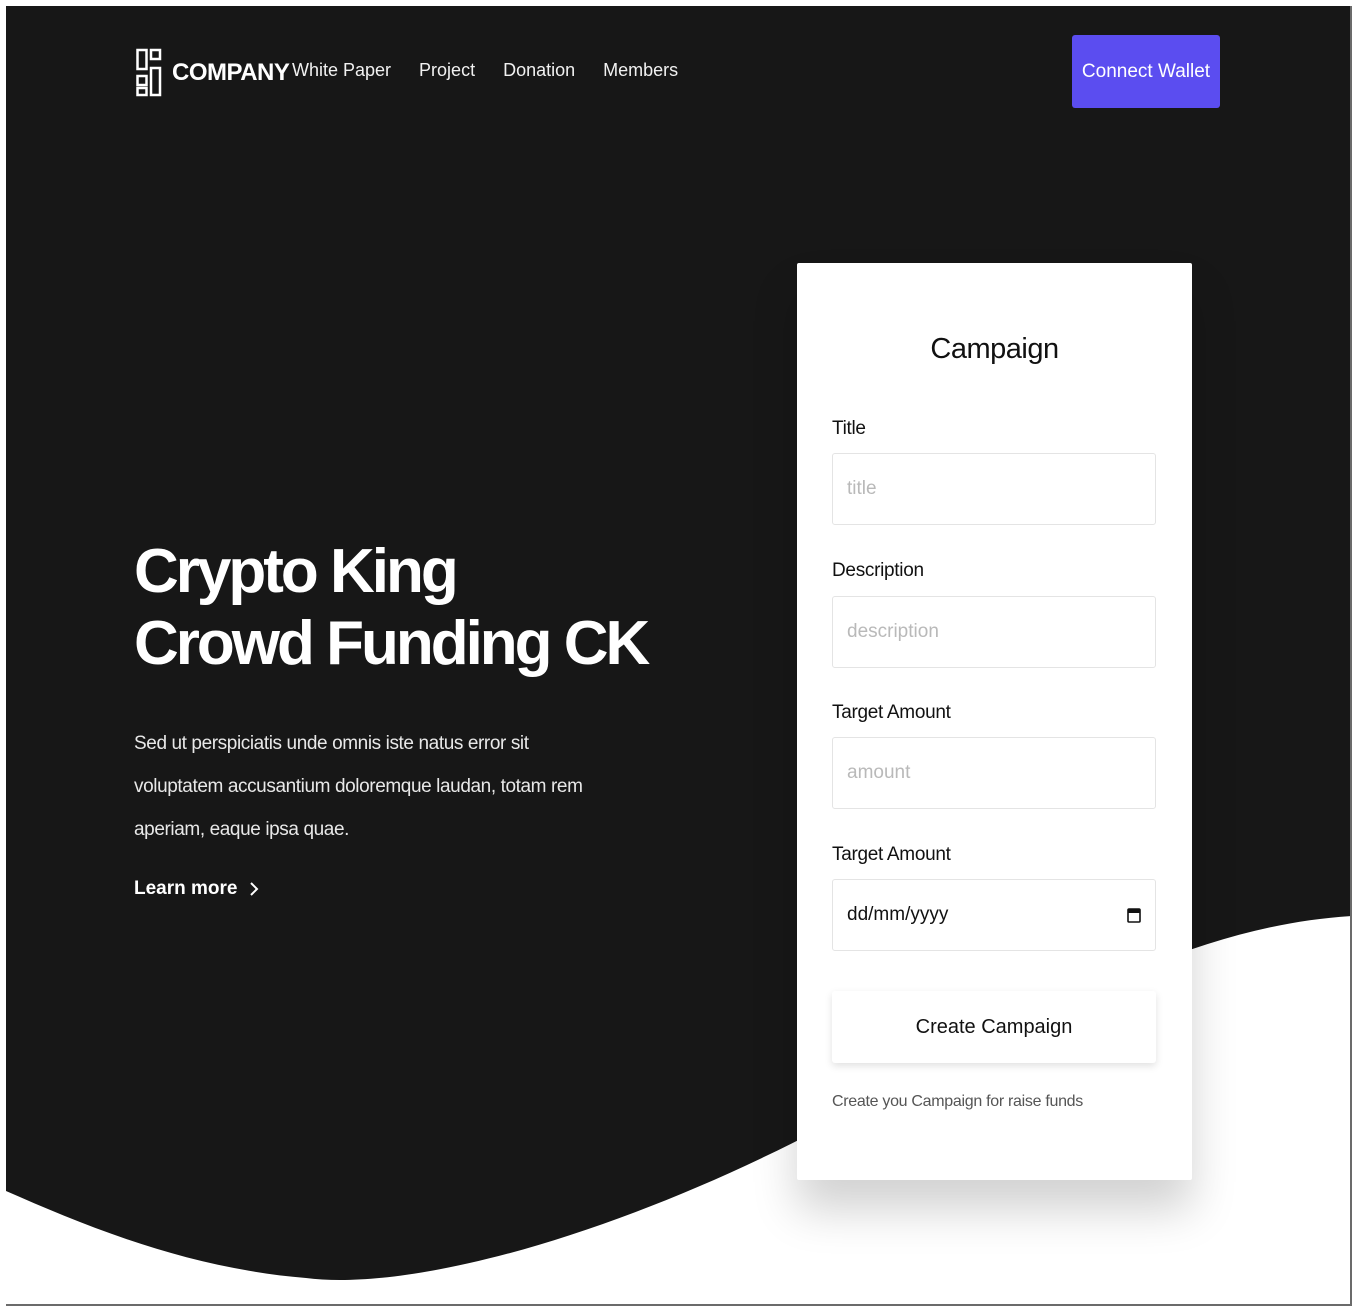 The width and height of the screenshot is (1360, 1310). What do you see at coordinates (994, 773) in the screenshot?
I see `target-amount-input` at bounding box center [994, 773].